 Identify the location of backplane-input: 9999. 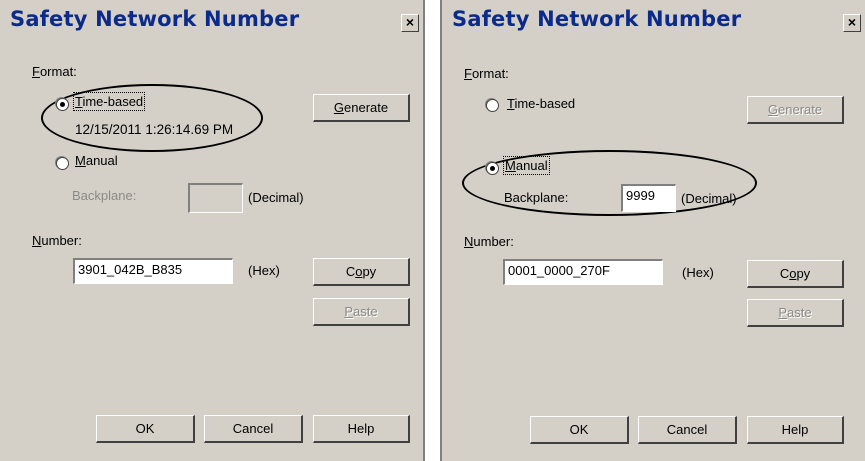
(648, 198).